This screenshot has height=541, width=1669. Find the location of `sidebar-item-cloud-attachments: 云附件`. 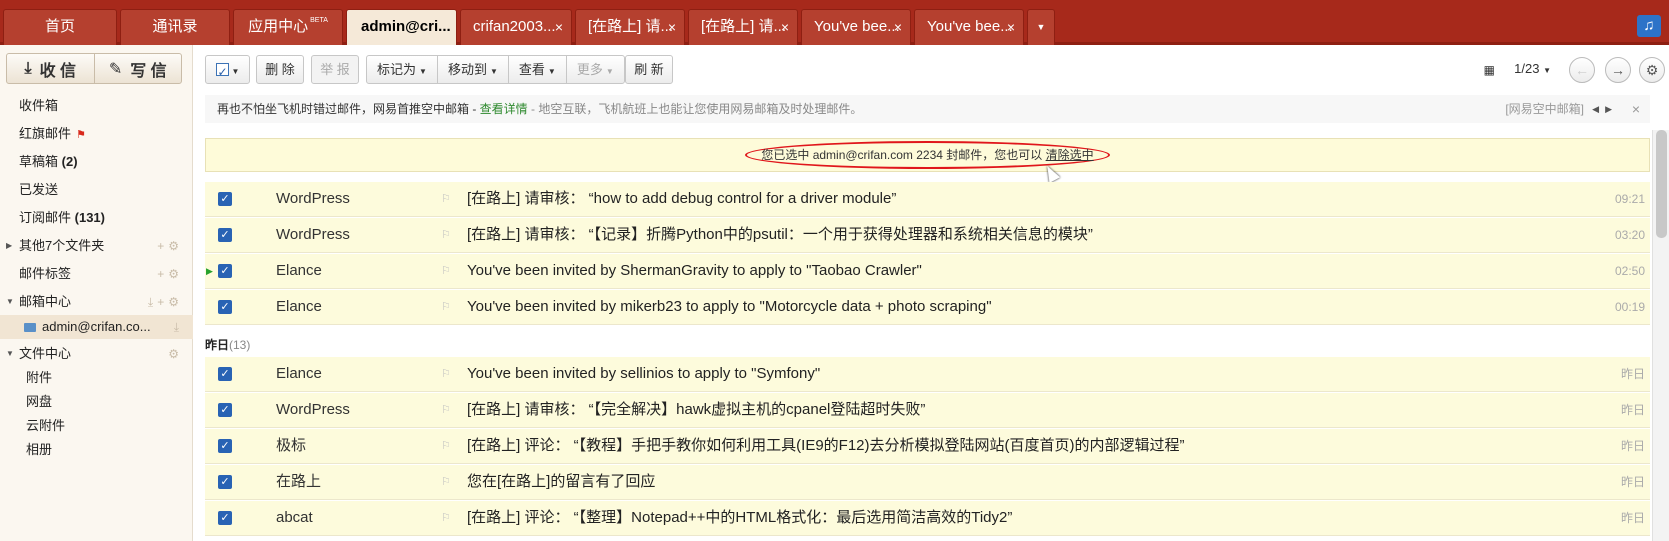

sidebar-item-cloud-attachments: 云附件 is located at coordinates (96, 426).